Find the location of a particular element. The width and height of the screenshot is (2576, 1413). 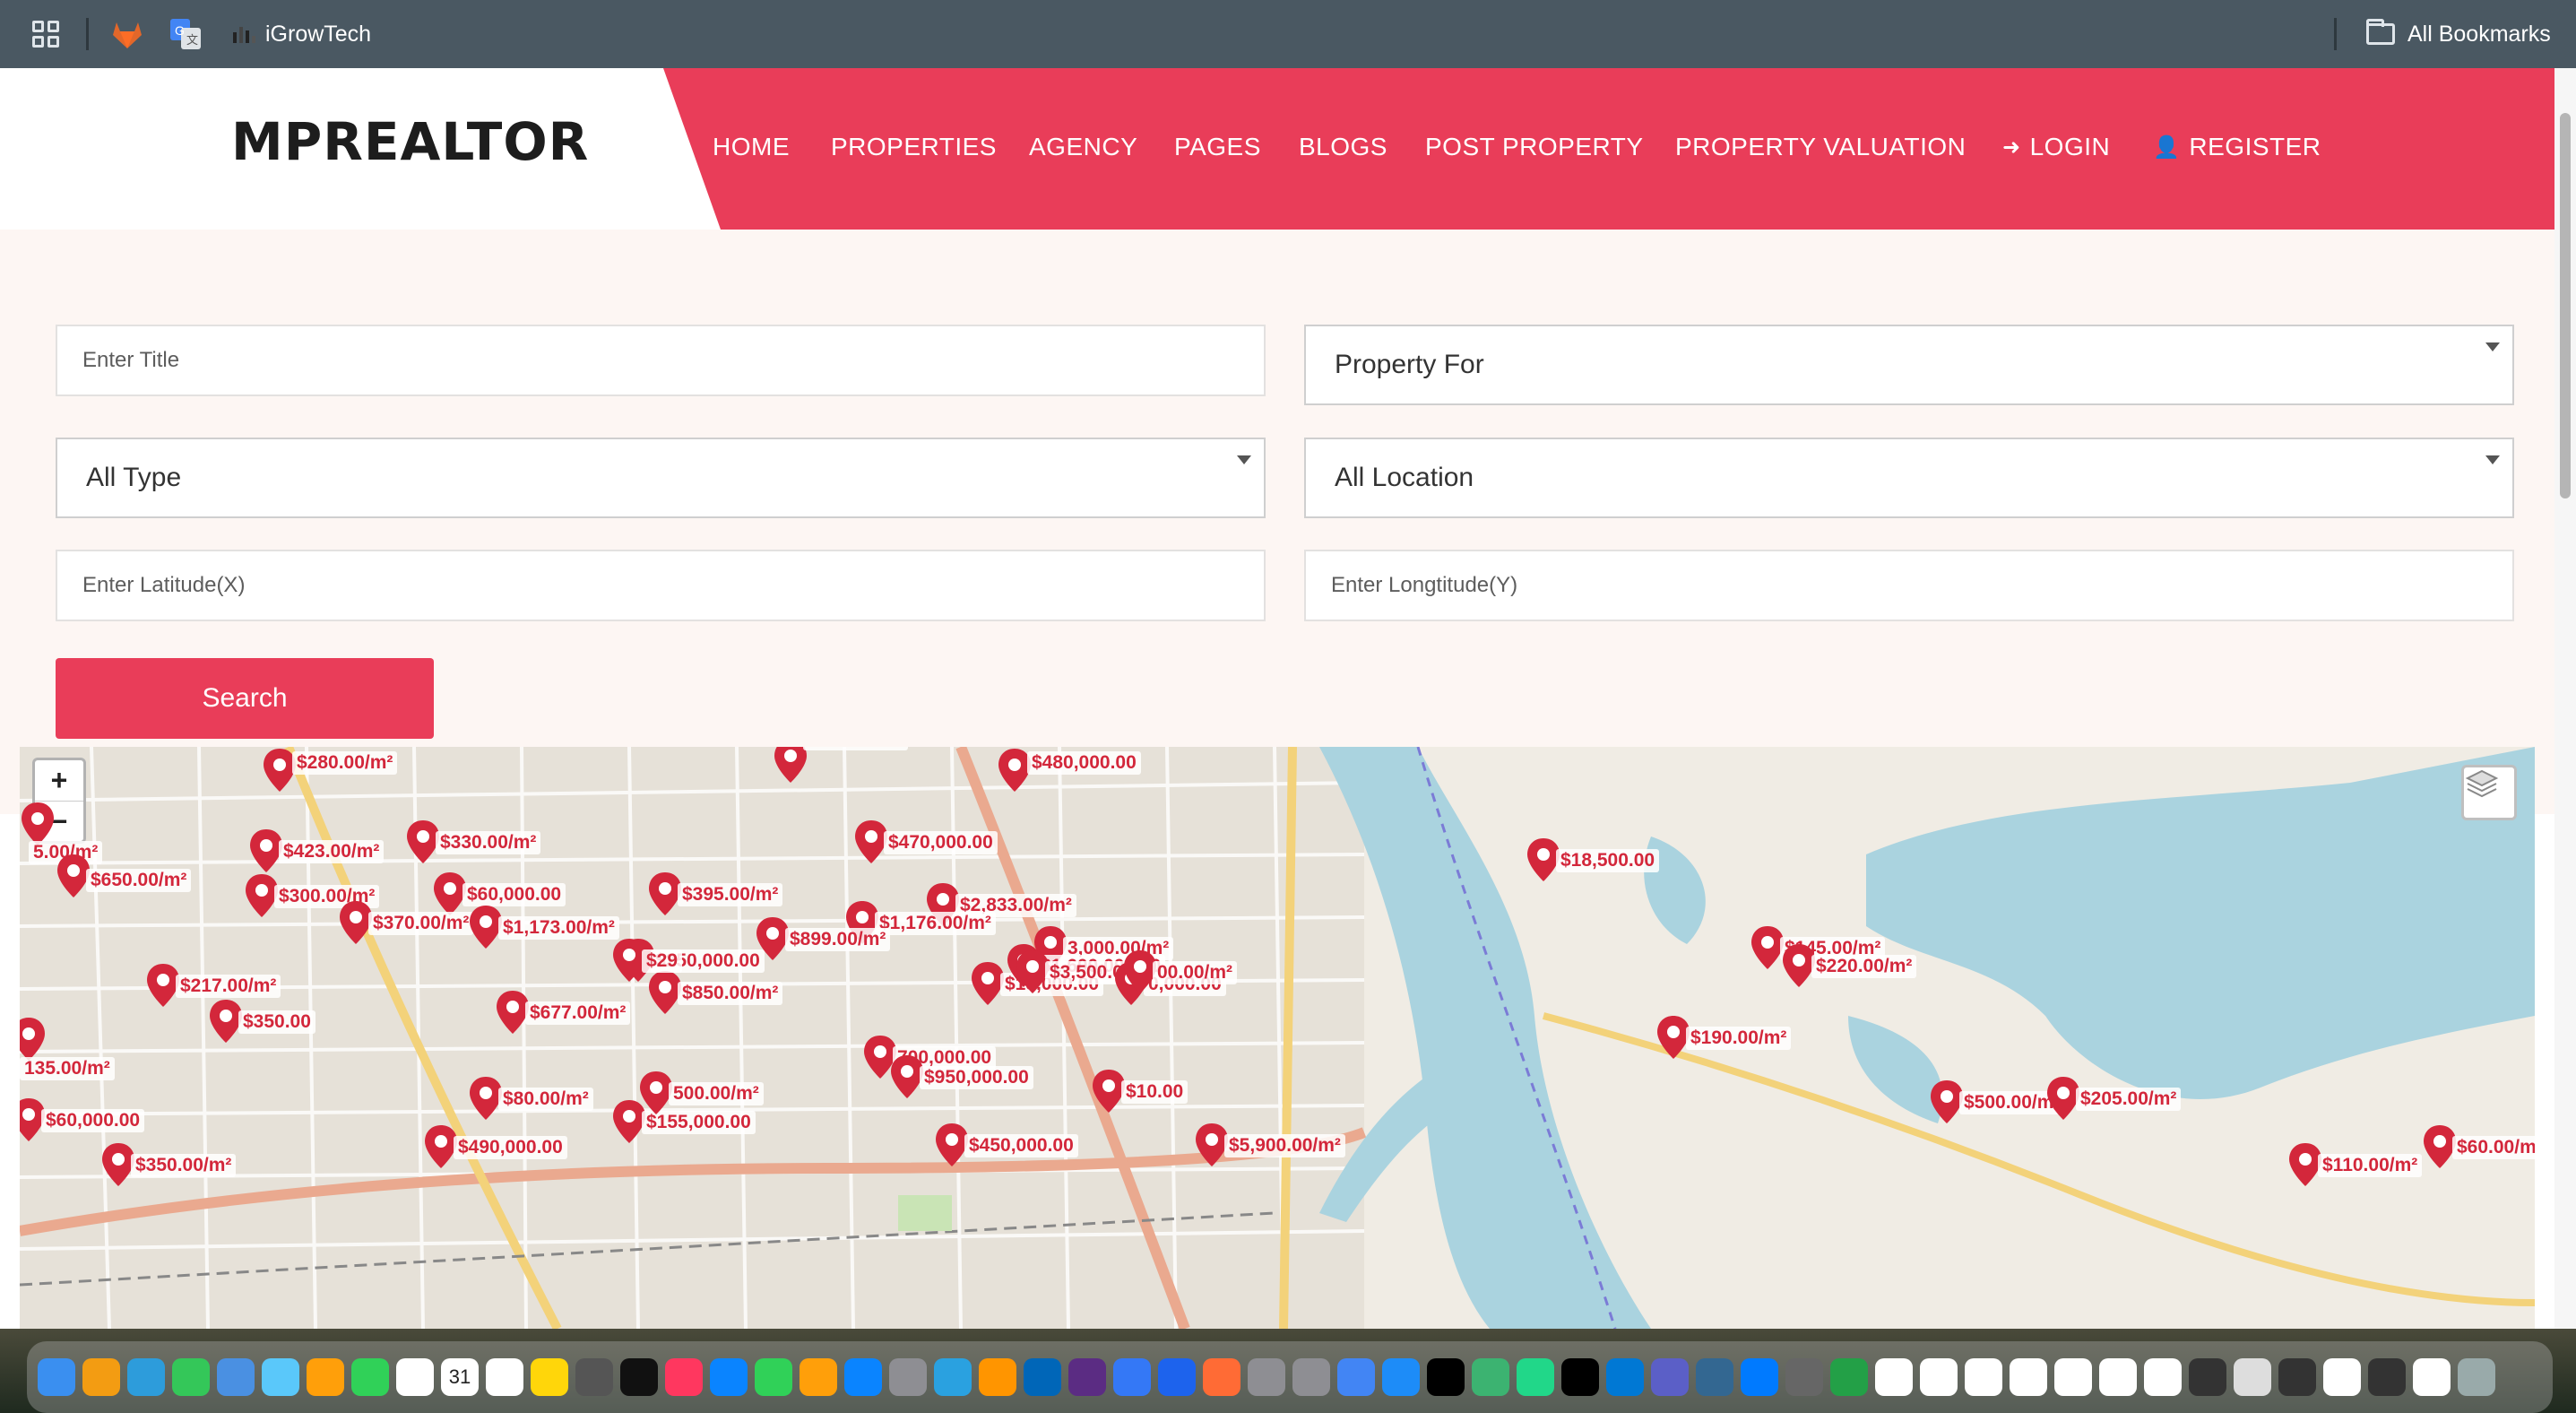

nav-agency: AGENCY is located at coordinates (1083, 147).